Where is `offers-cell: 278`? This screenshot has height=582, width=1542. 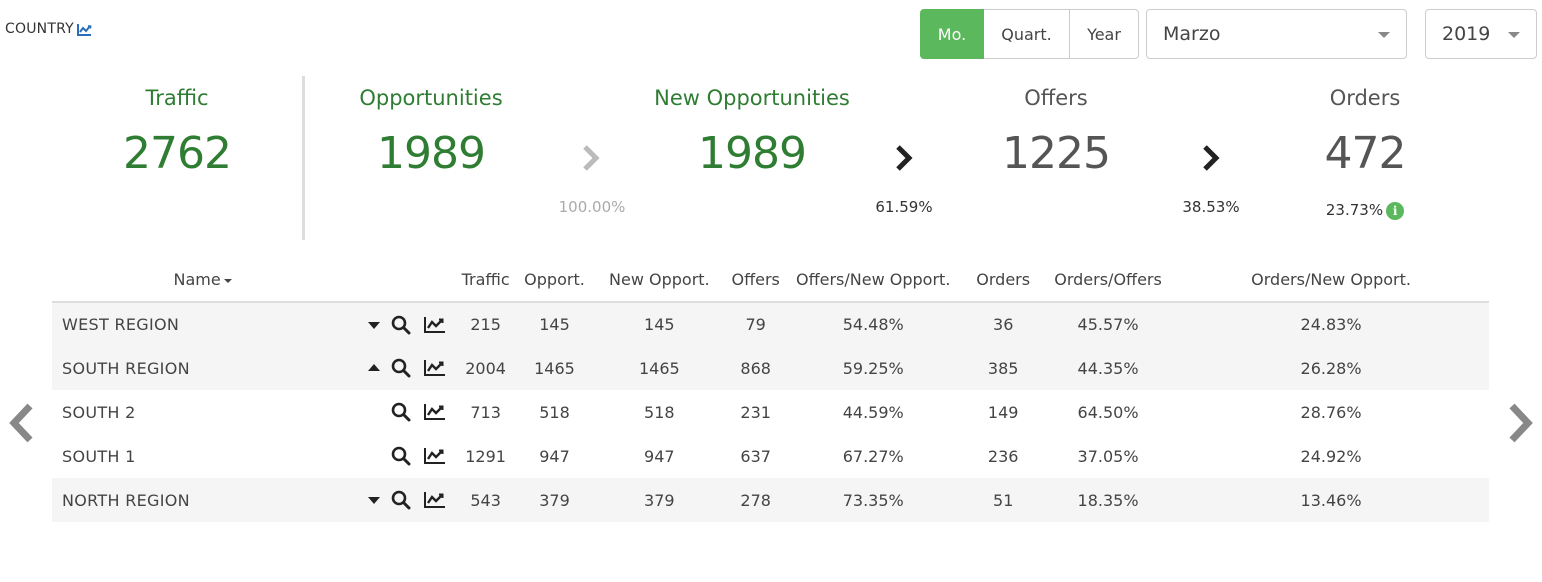
offers-cell: 278 is located at coordinates (755, 500).